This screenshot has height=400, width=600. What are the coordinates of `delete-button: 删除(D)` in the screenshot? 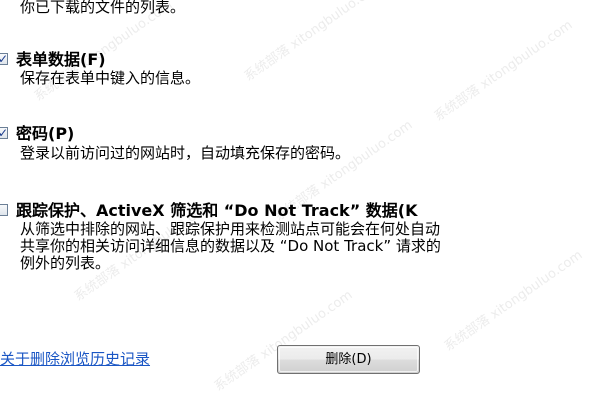 It's located at (348, 359).